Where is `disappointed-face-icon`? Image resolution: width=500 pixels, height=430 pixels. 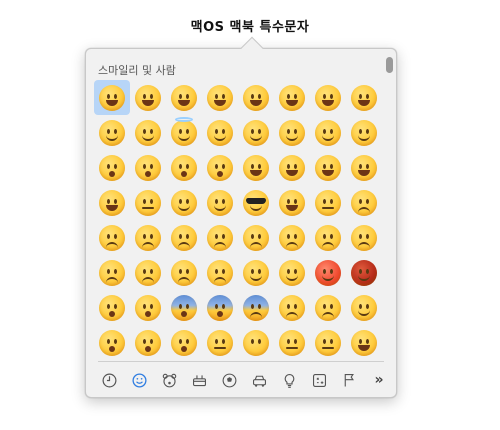 disappointed-face-icon is located at coordinates (112, 237).